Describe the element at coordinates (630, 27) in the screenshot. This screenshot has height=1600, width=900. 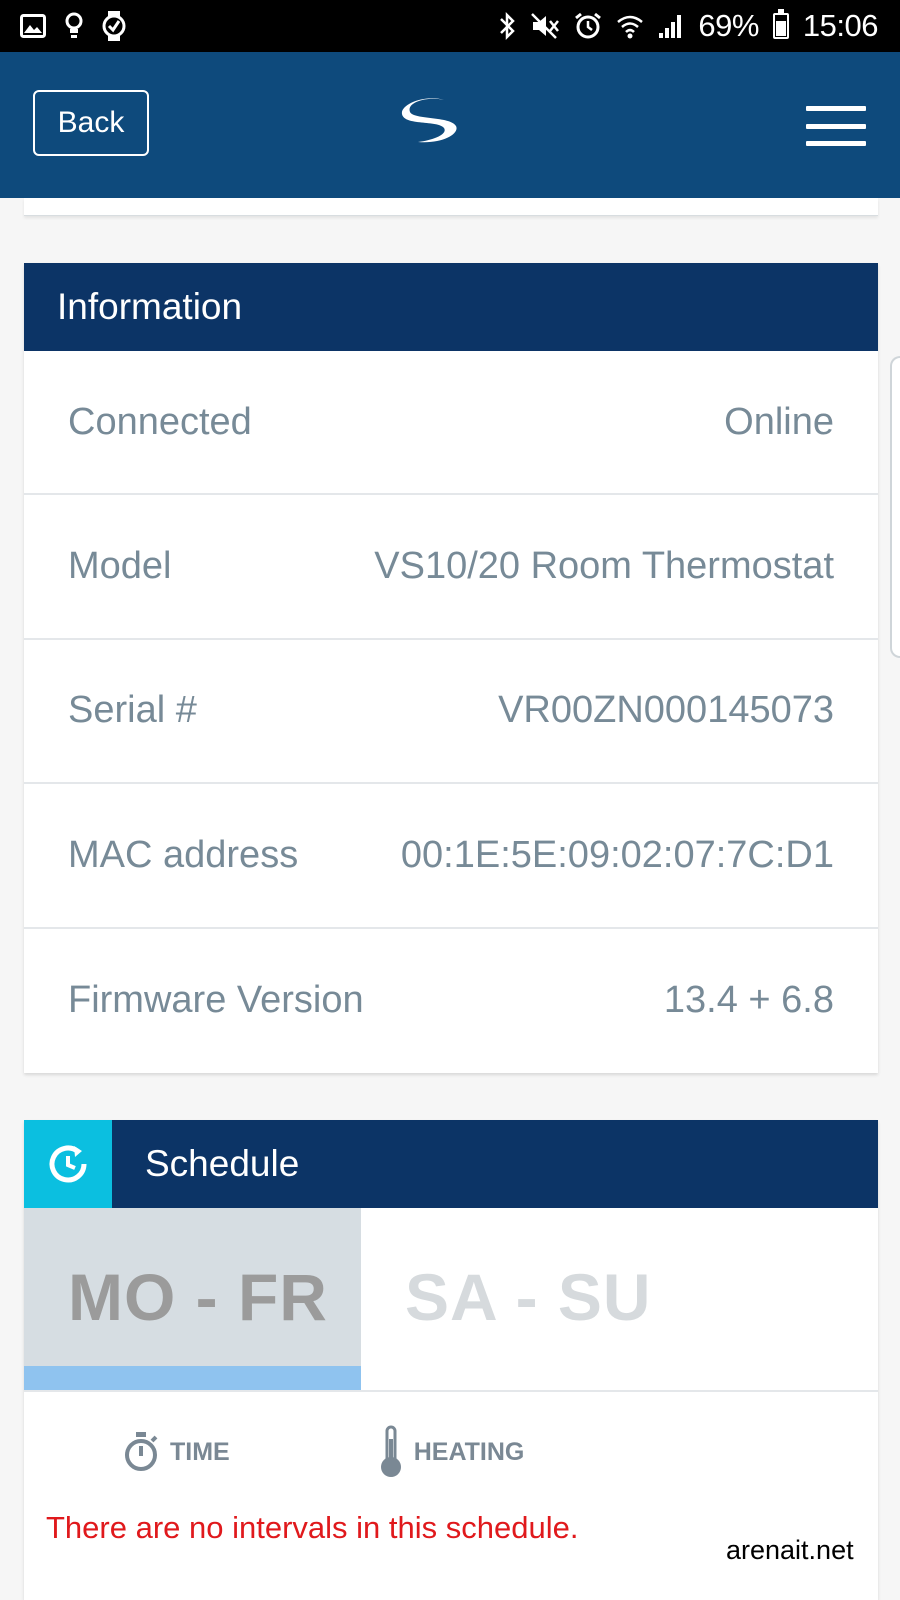
I see `wifi-icon` at that location.